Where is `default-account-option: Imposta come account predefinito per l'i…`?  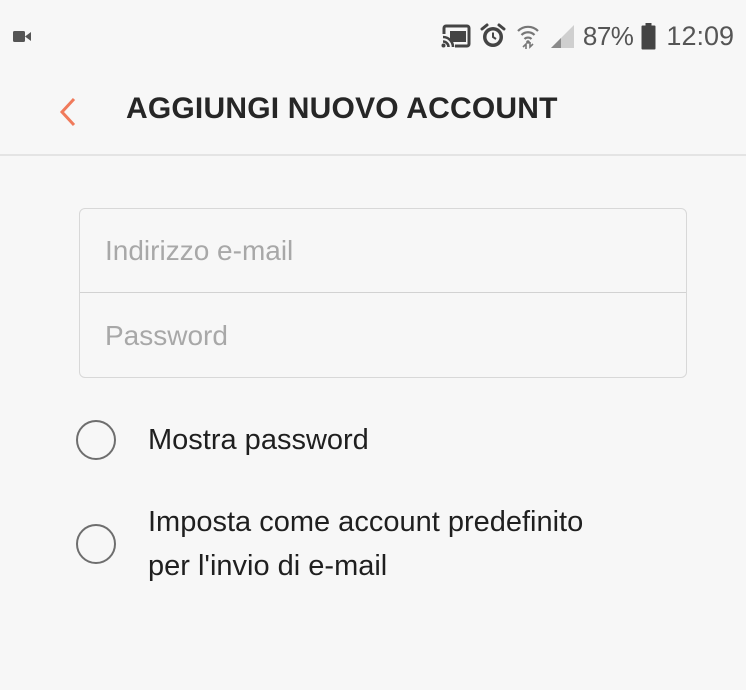
default-account-option: Imposta come account predefinito per l'i… is located at coordinates (329, 544).